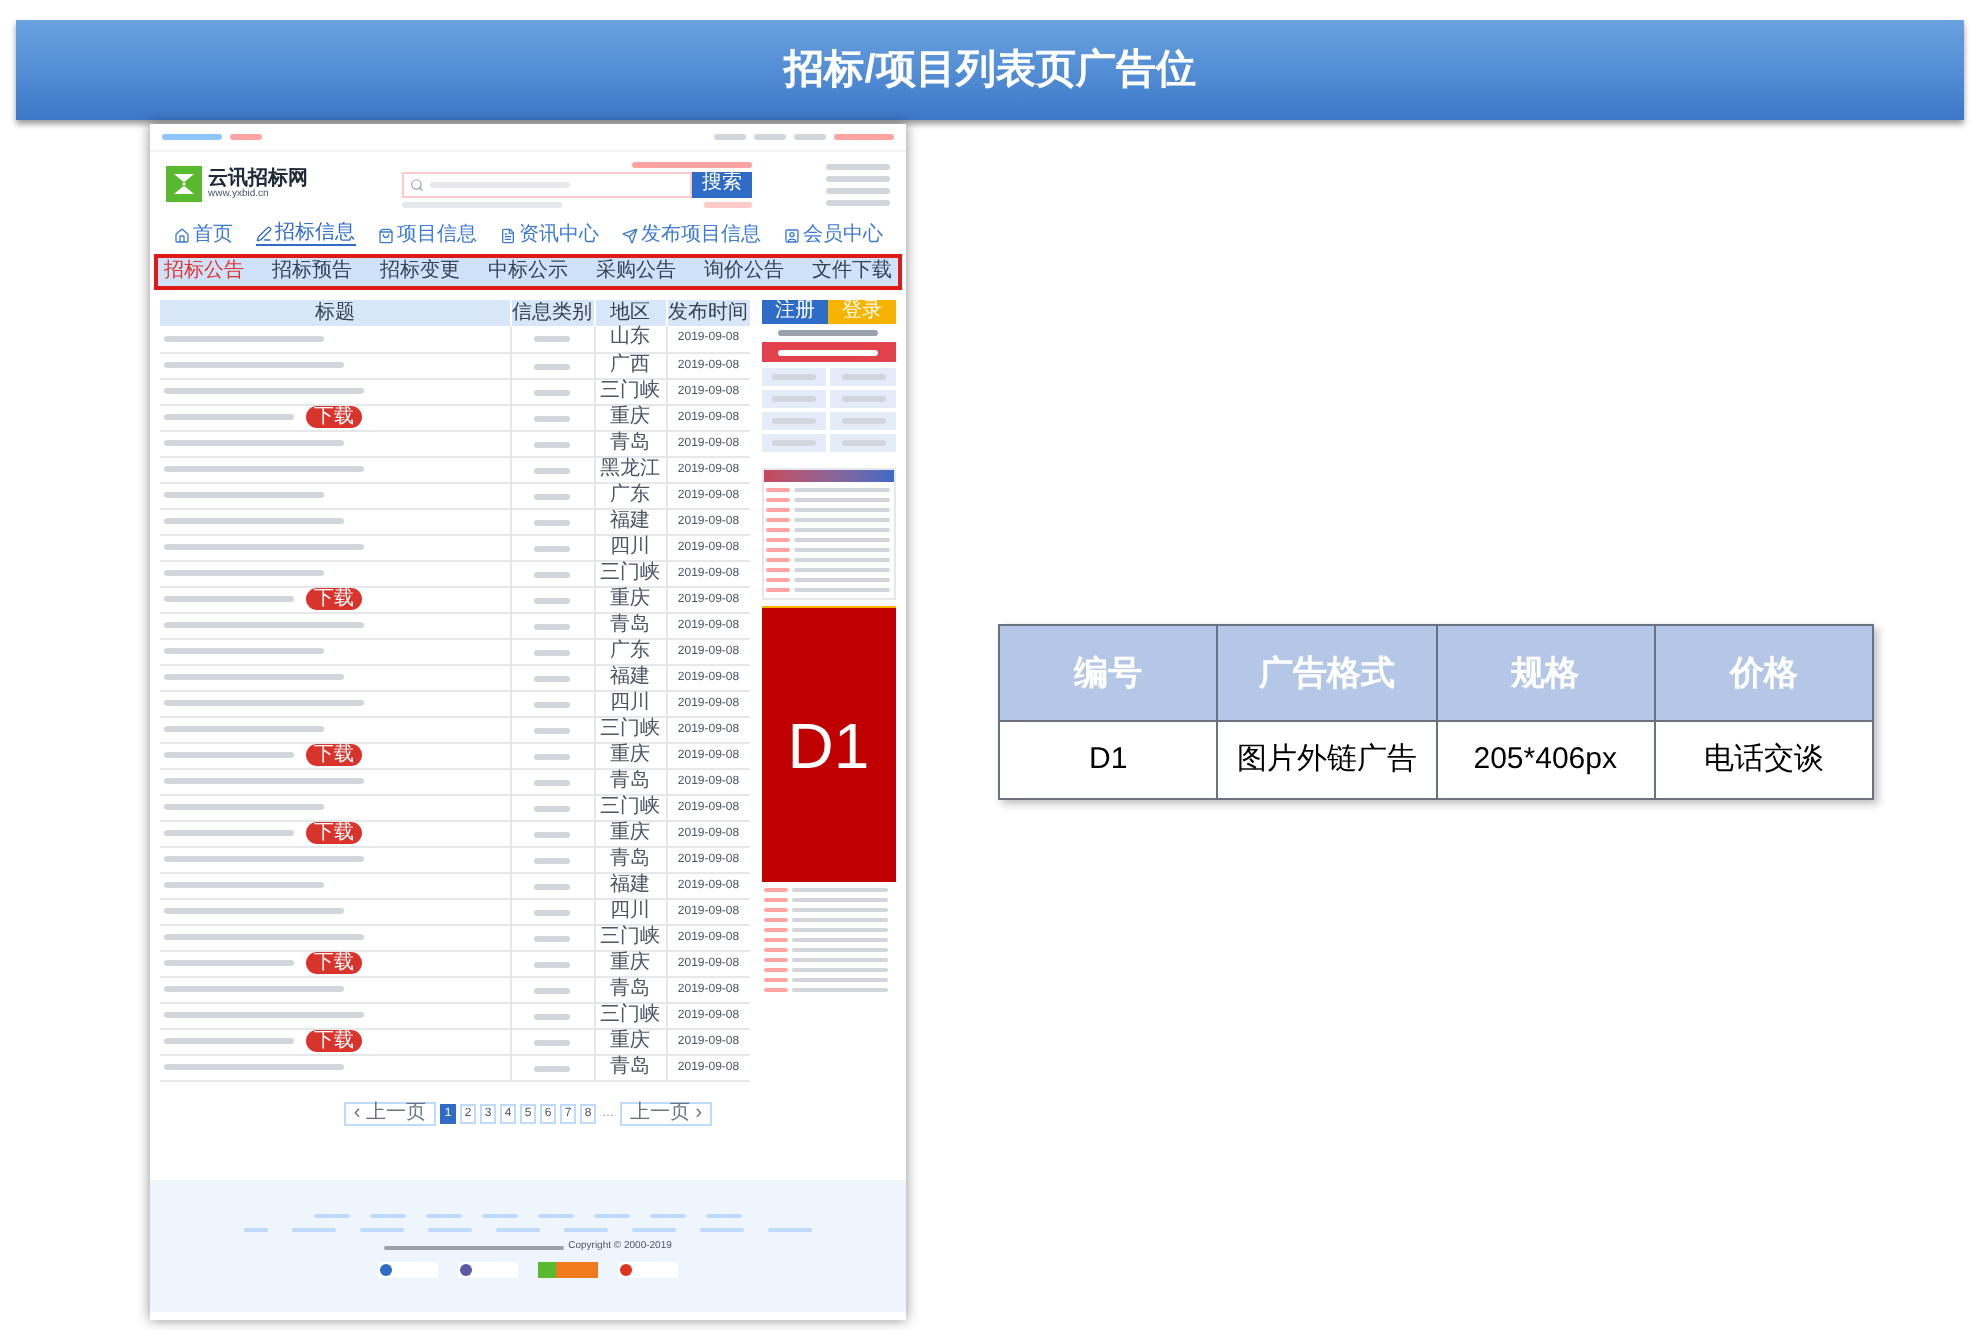  Describe the element at coordinates (630, 885) in the screenshot. I see `table-cell: 福建` at that location.